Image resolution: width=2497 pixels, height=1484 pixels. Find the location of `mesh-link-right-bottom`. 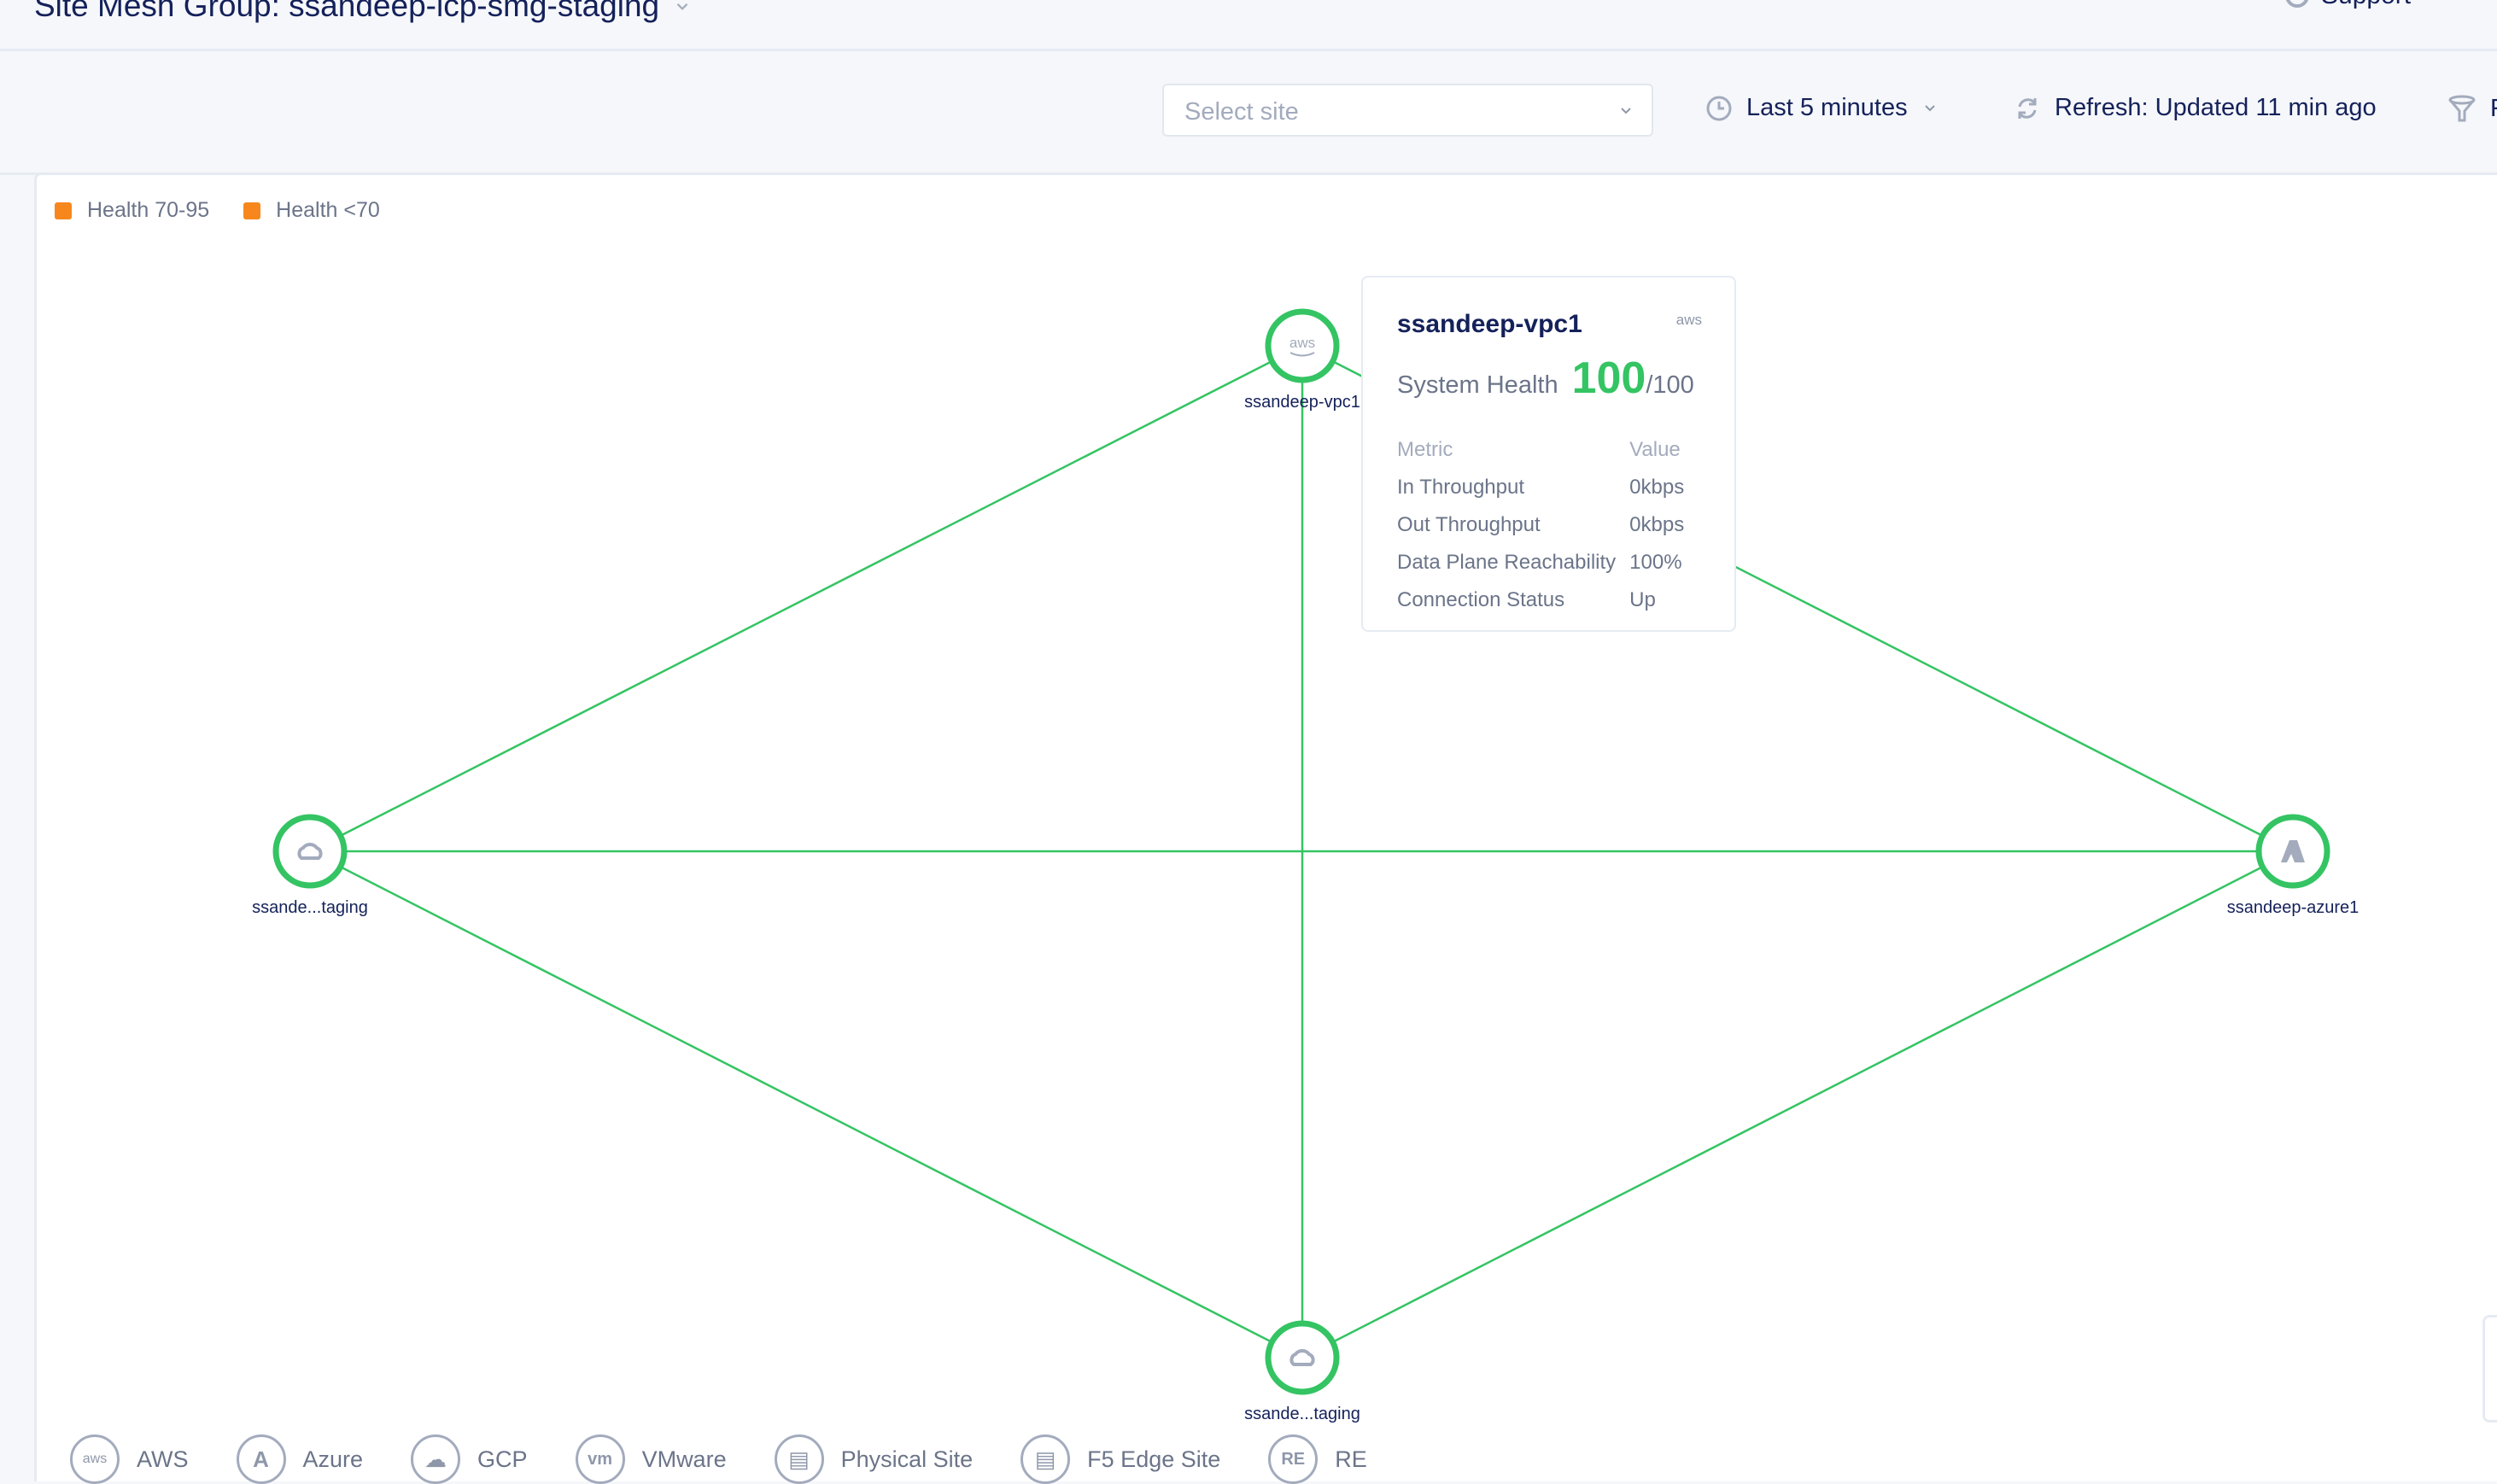

mesh-link-right-bottom is located at coordinates (1798, 1104).